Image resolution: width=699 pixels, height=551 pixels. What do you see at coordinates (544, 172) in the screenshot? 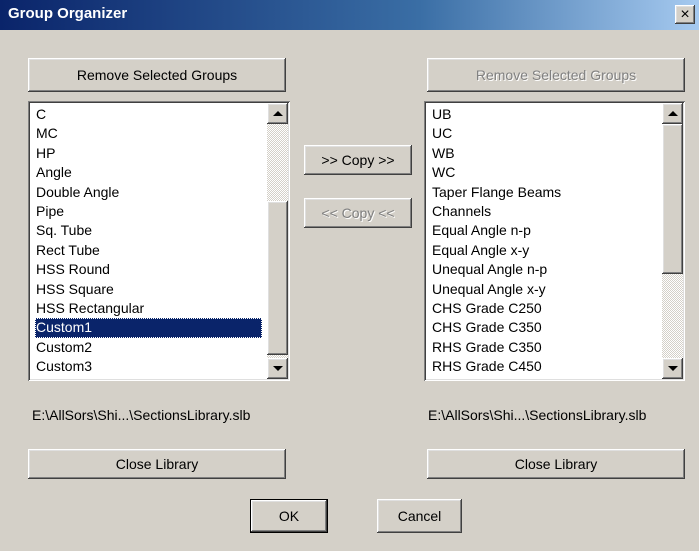
I see `list-item: WC` at bounding box center [544, 172].